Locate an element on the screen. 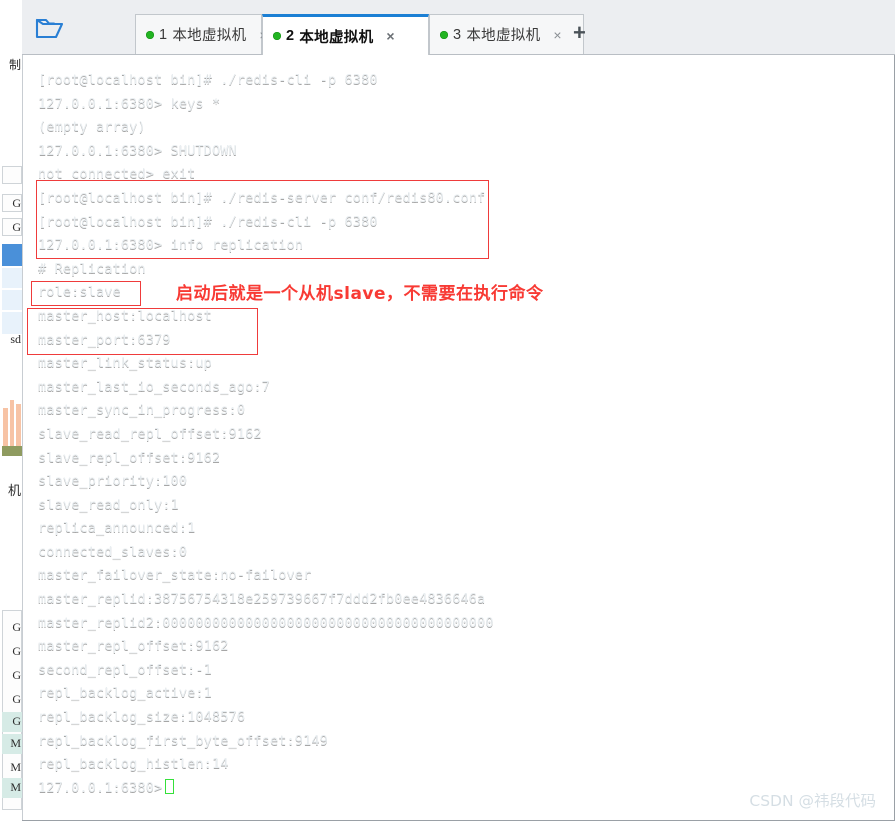  tab-3: 3 本地虚拟机 × is located at coordinates (506, 34).